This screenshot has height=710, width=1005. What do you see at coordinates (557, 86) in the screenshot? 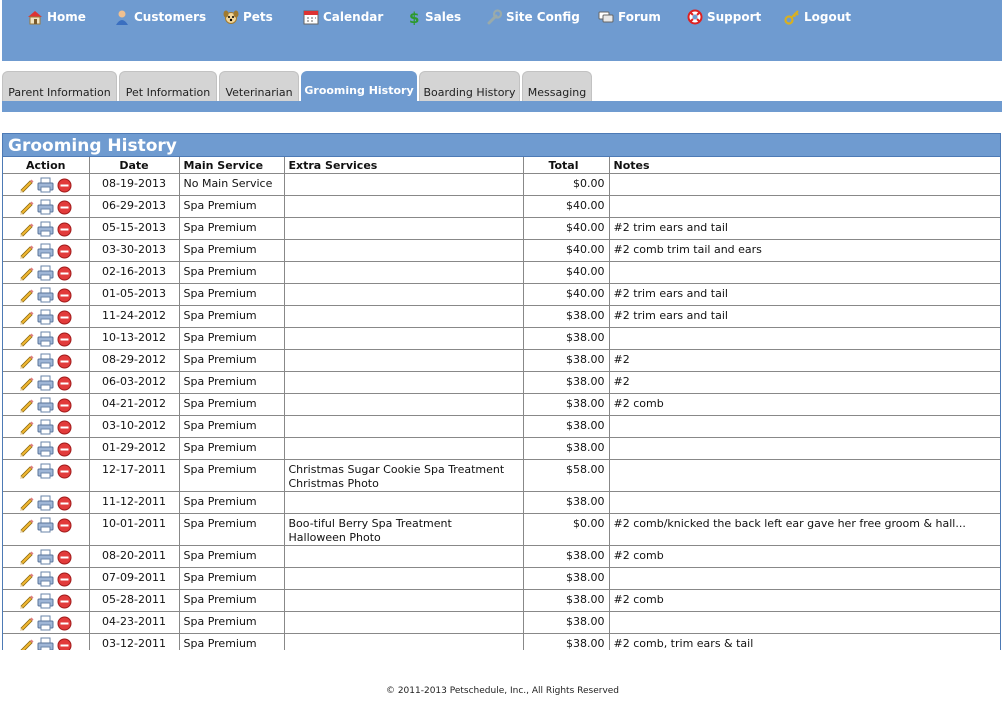
I see `tab-messaging: Messaging` at bounding box center [557, 86].